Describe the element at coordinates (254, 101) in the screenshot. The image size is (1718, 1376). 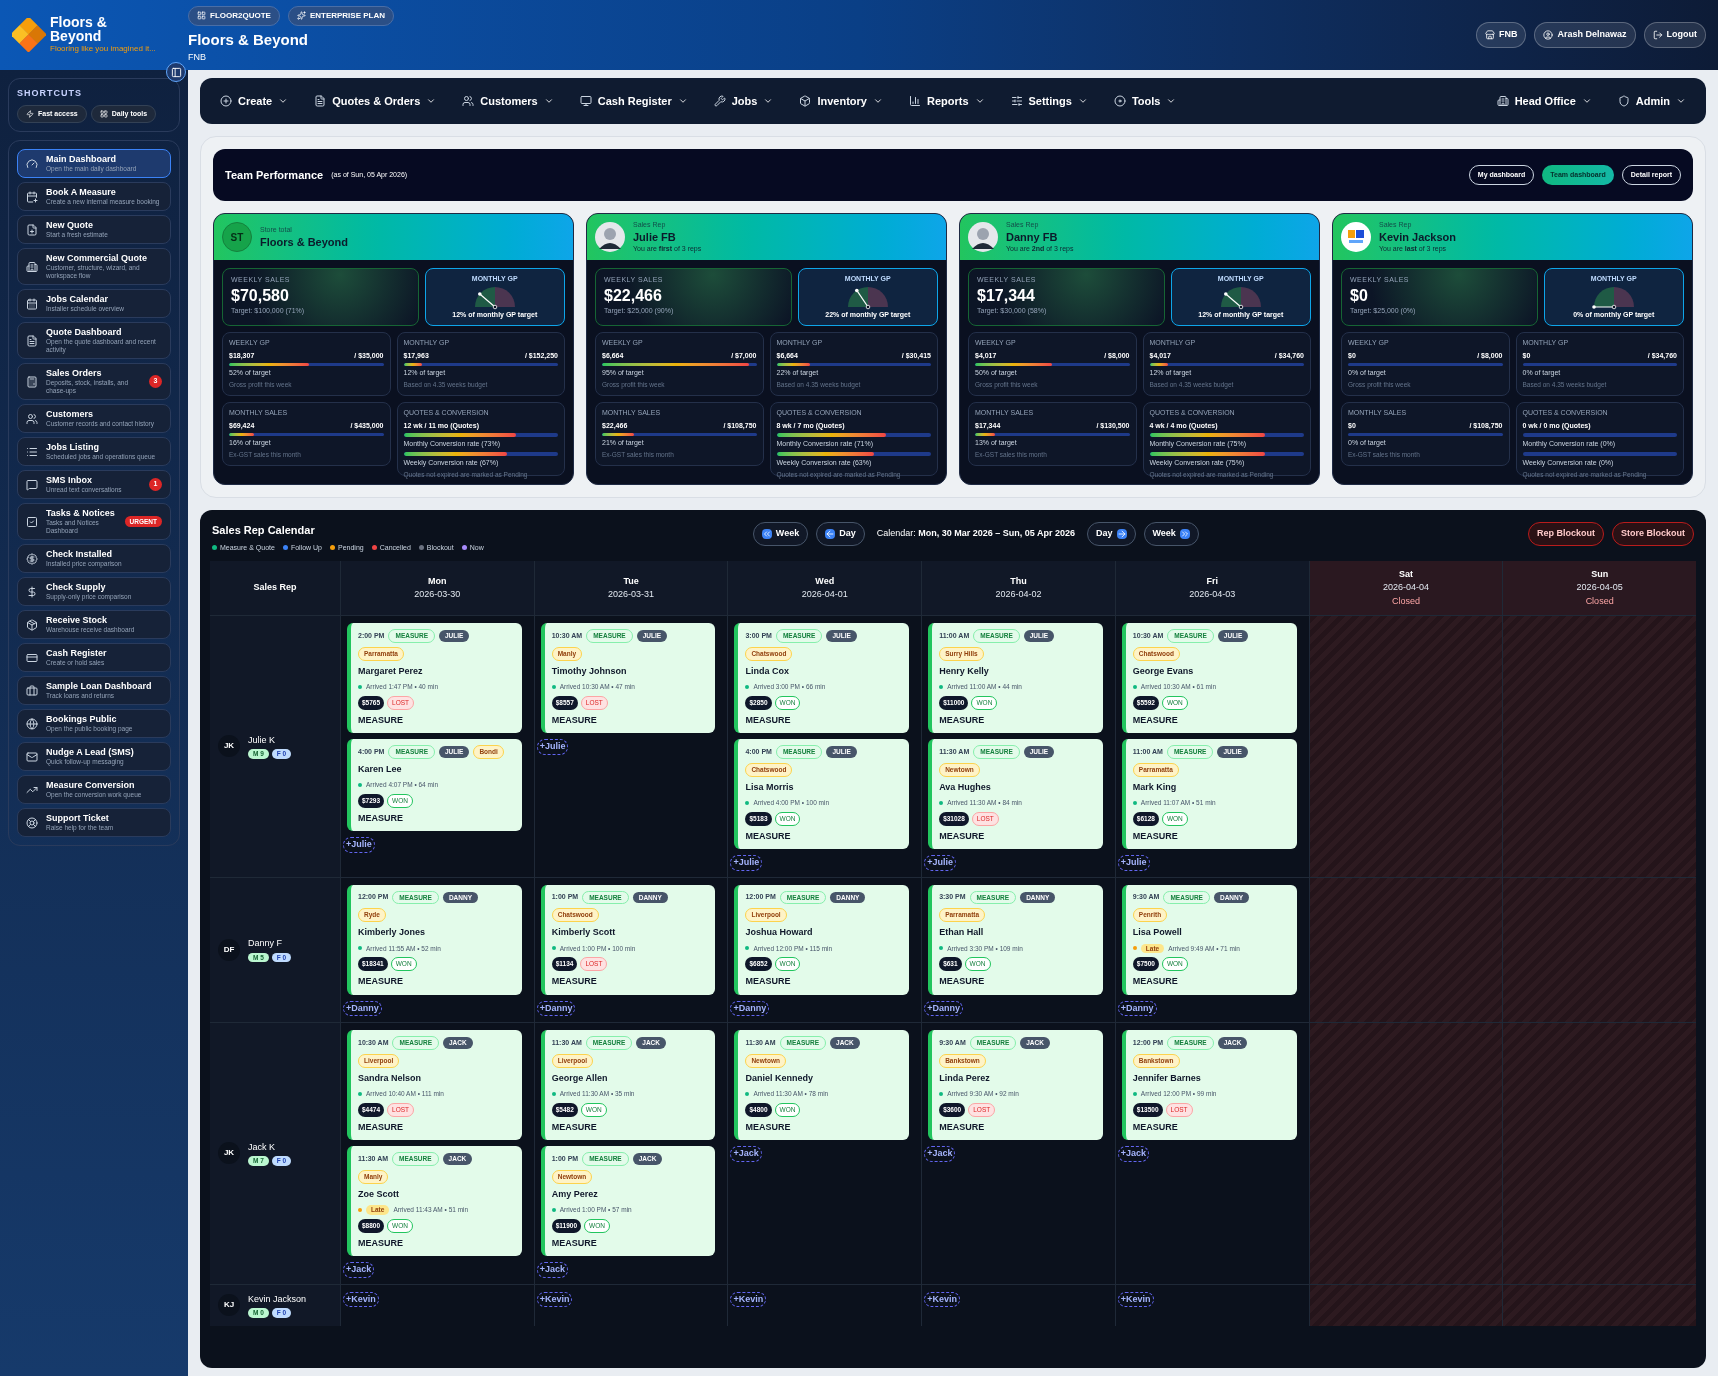
I see `menu-item: Create` at that location.